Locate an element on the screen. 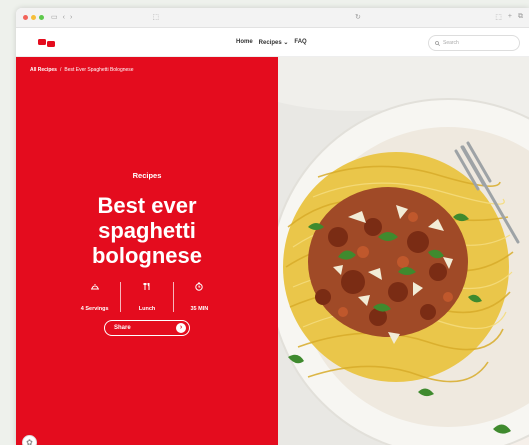  search-input: Search is located at coordinates (474, 43).